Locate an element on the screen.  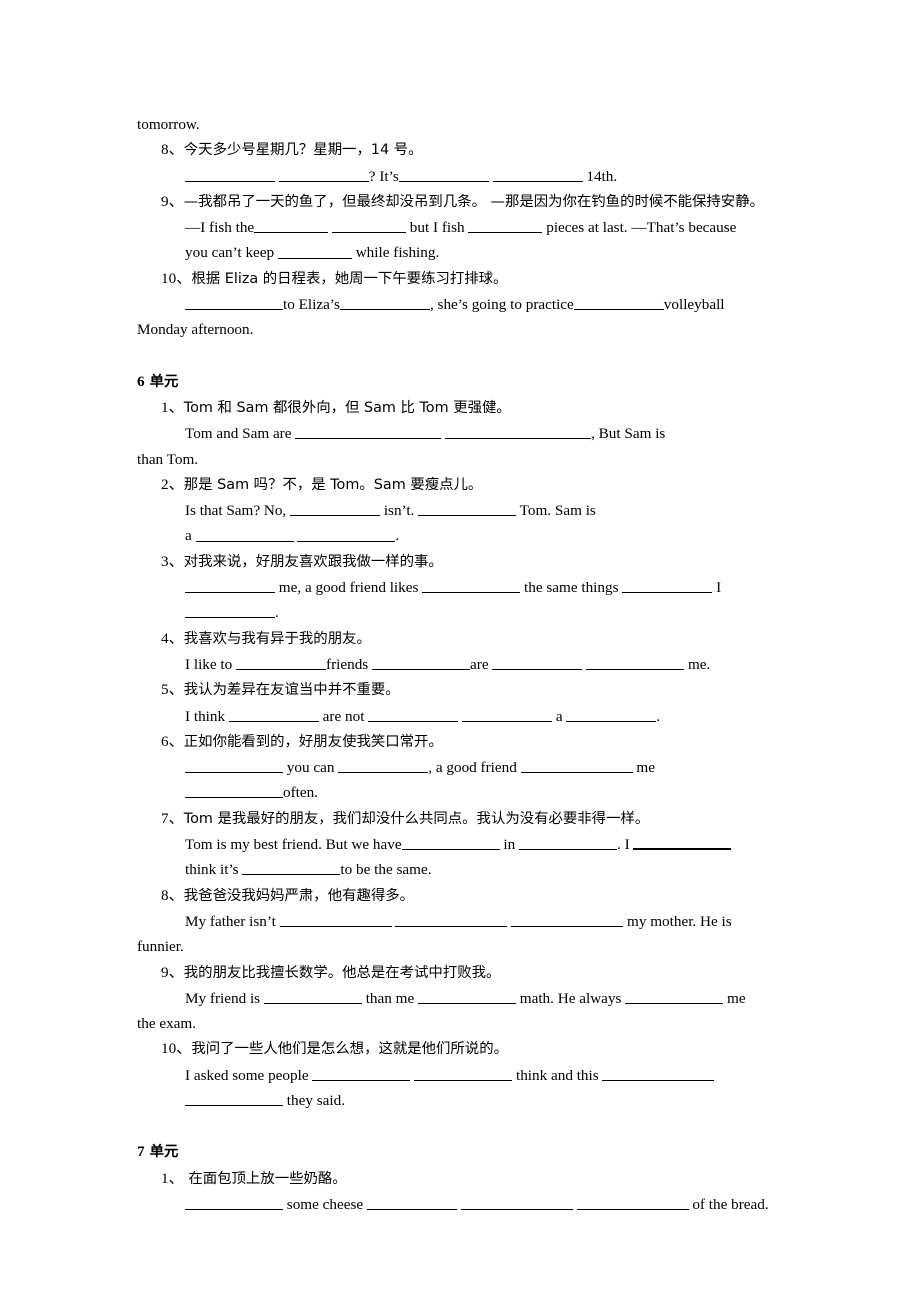
answer-text: pieces at last. —That’s because is located at coordinates (639, 228).